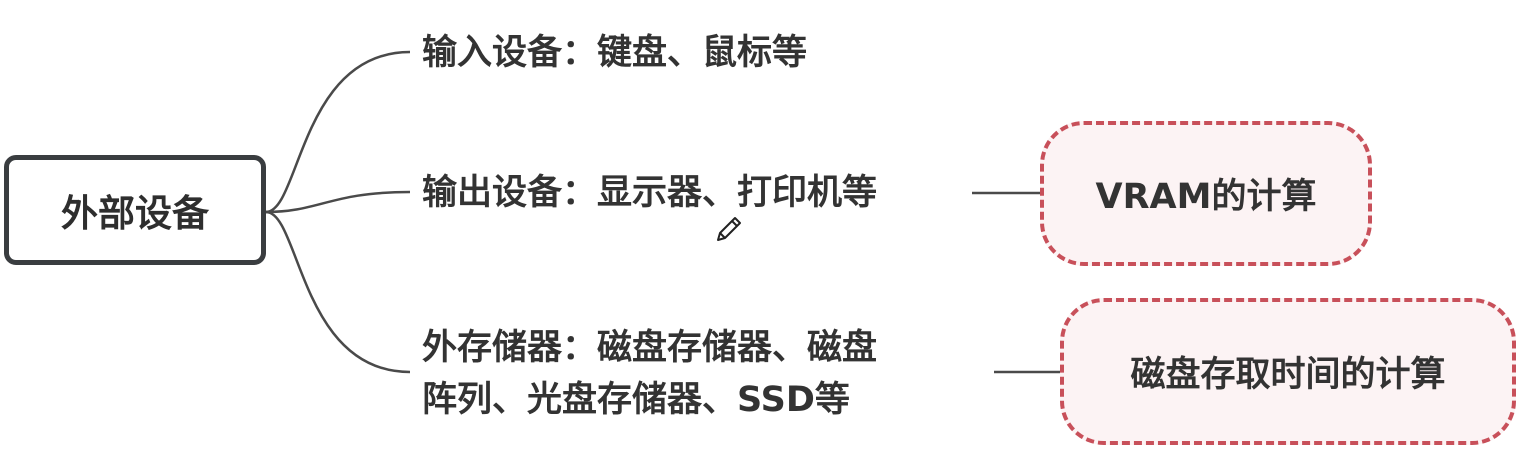 Image resolution: width=1538 pixels, height=469 pixels. Describe the element at coordinates (1206, 197) in the screenshot. I see `note-vram-label: VRAM的计算` at that location.